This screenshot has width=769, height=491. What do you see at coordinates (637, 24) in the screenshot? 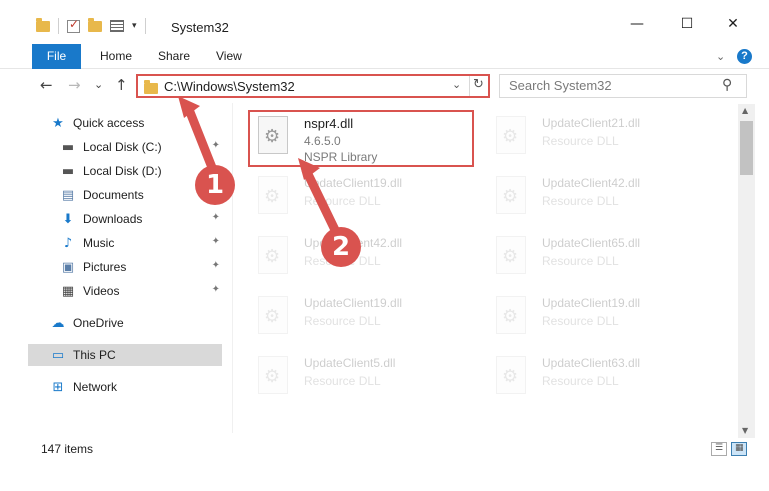
I see `minimize-button: —` at bounding box center [637, 24].